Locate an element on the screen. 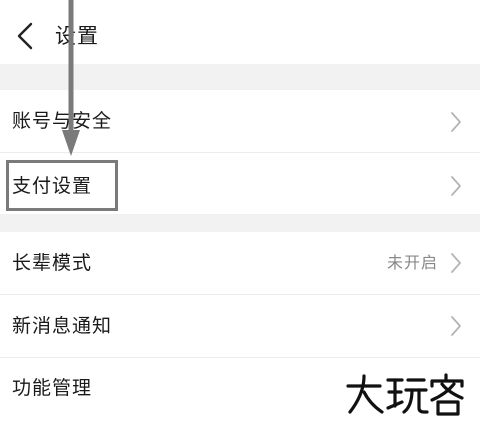 The width and height of the screenshot is (480, 423). back-button is located at coordinates (25, 36).